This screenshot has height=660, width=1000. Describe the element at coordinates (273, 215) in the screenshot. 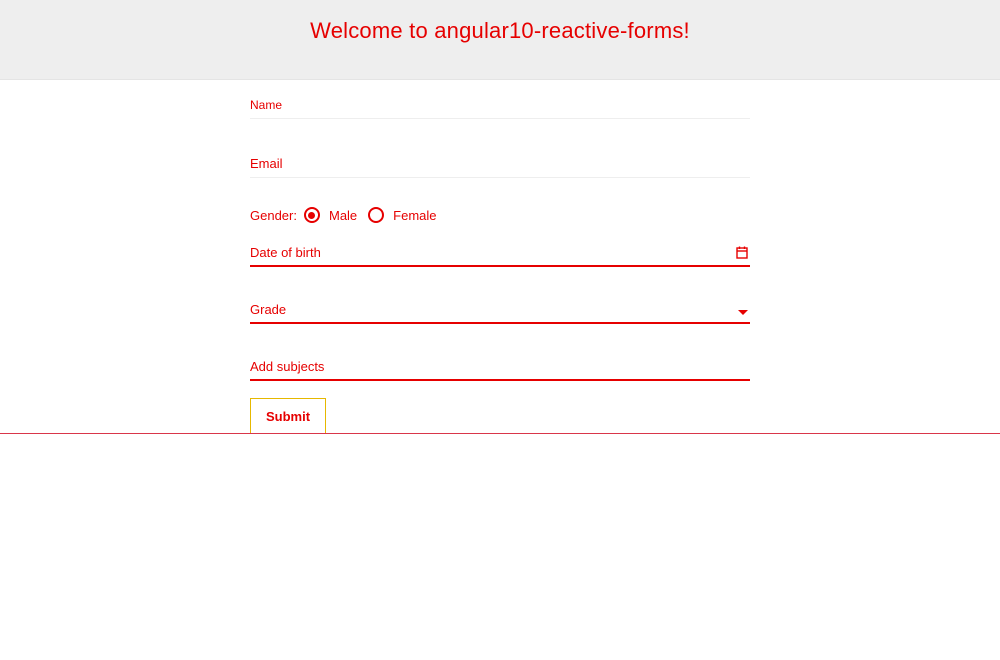

I see `gender-label: Gender:` at that location.